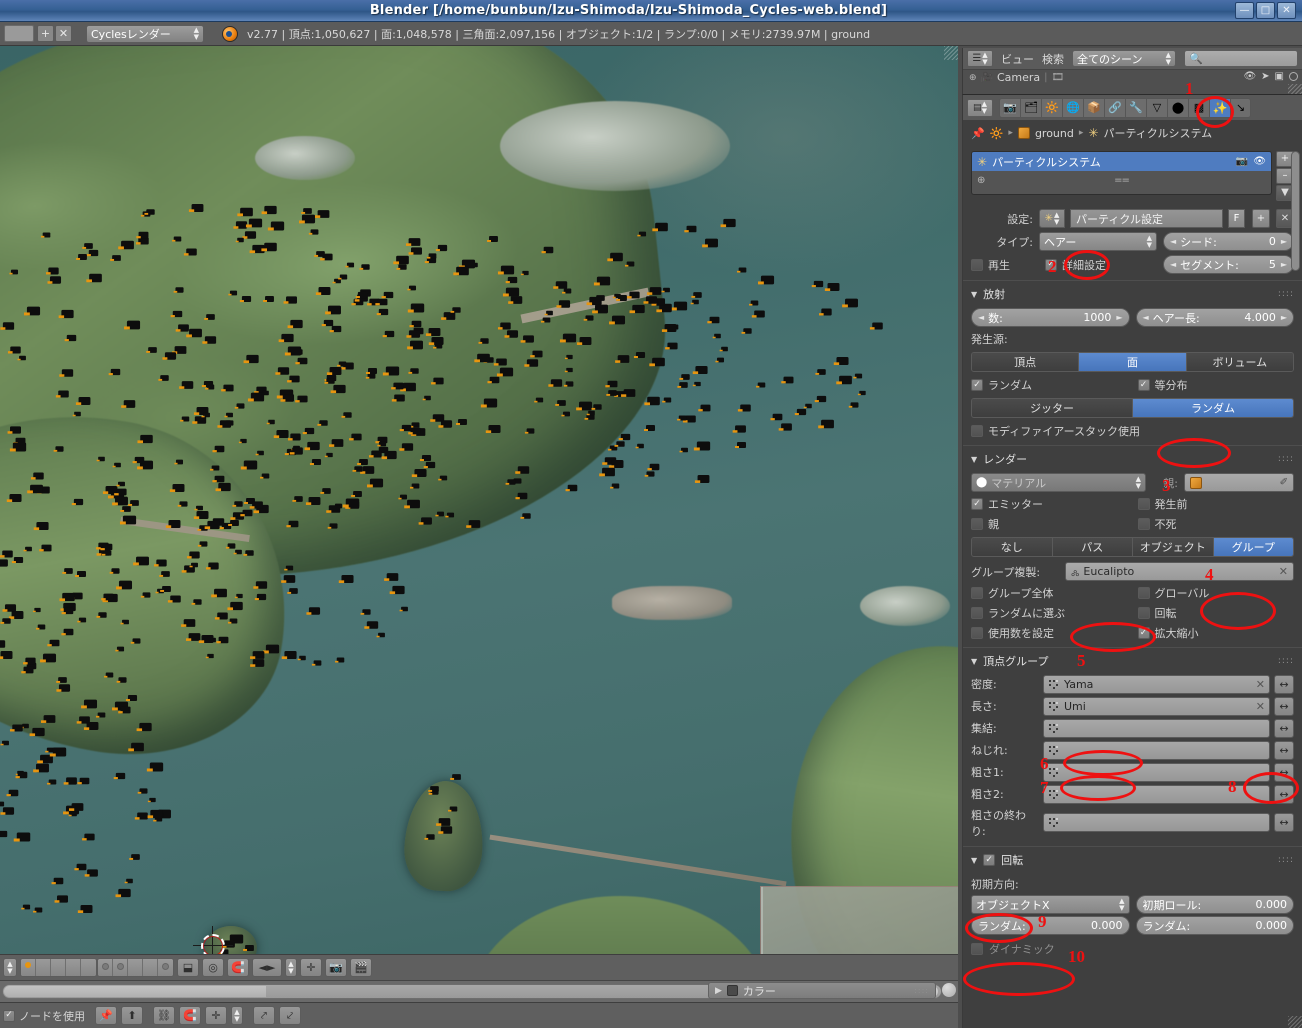 The height and width of the screenshot is (1028, 1302). Describe the element at coordinates (1236, 218) in the screenshot. I see `fake-user-button: F` at that location.